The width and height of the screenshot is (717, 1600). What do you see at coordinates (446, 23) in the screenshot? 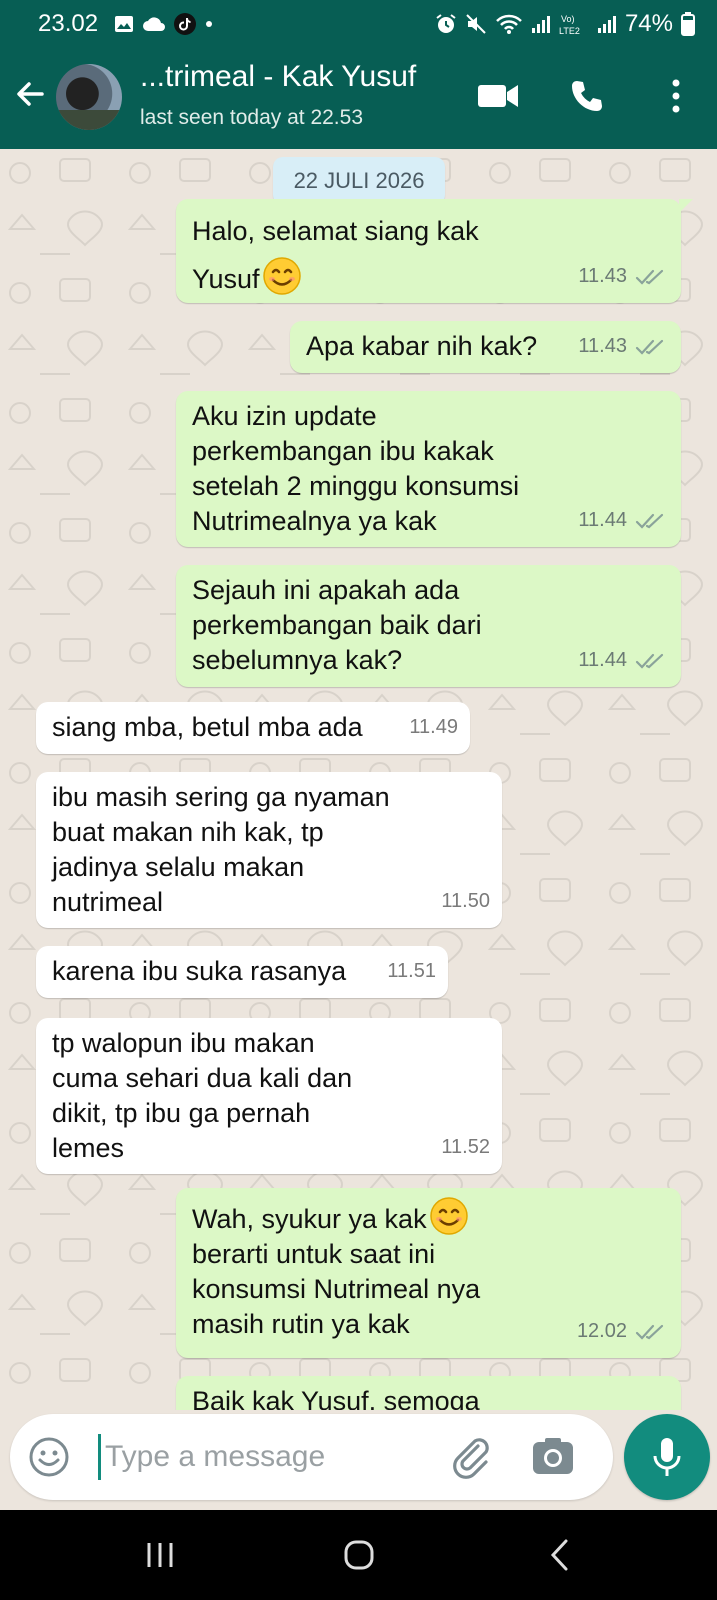
I see `alarm-icon` at bounding box center [446, 23].